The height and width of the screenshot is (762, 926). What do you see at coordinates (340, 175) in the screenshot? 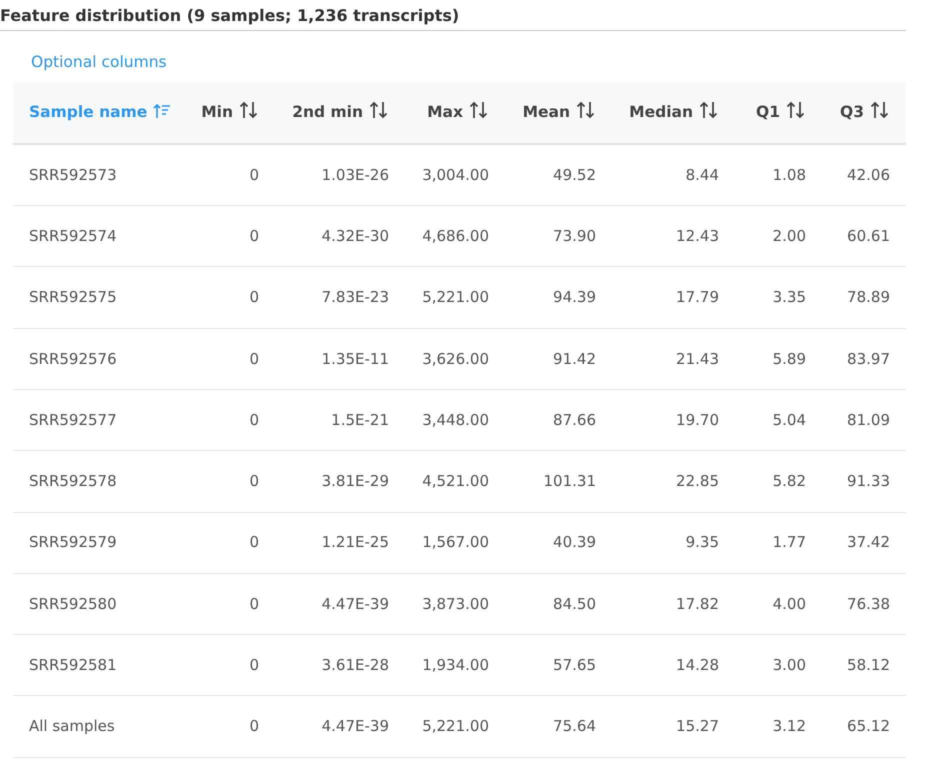
I see `table-cell: 1.03E-26` at bounding box center [340, 175].